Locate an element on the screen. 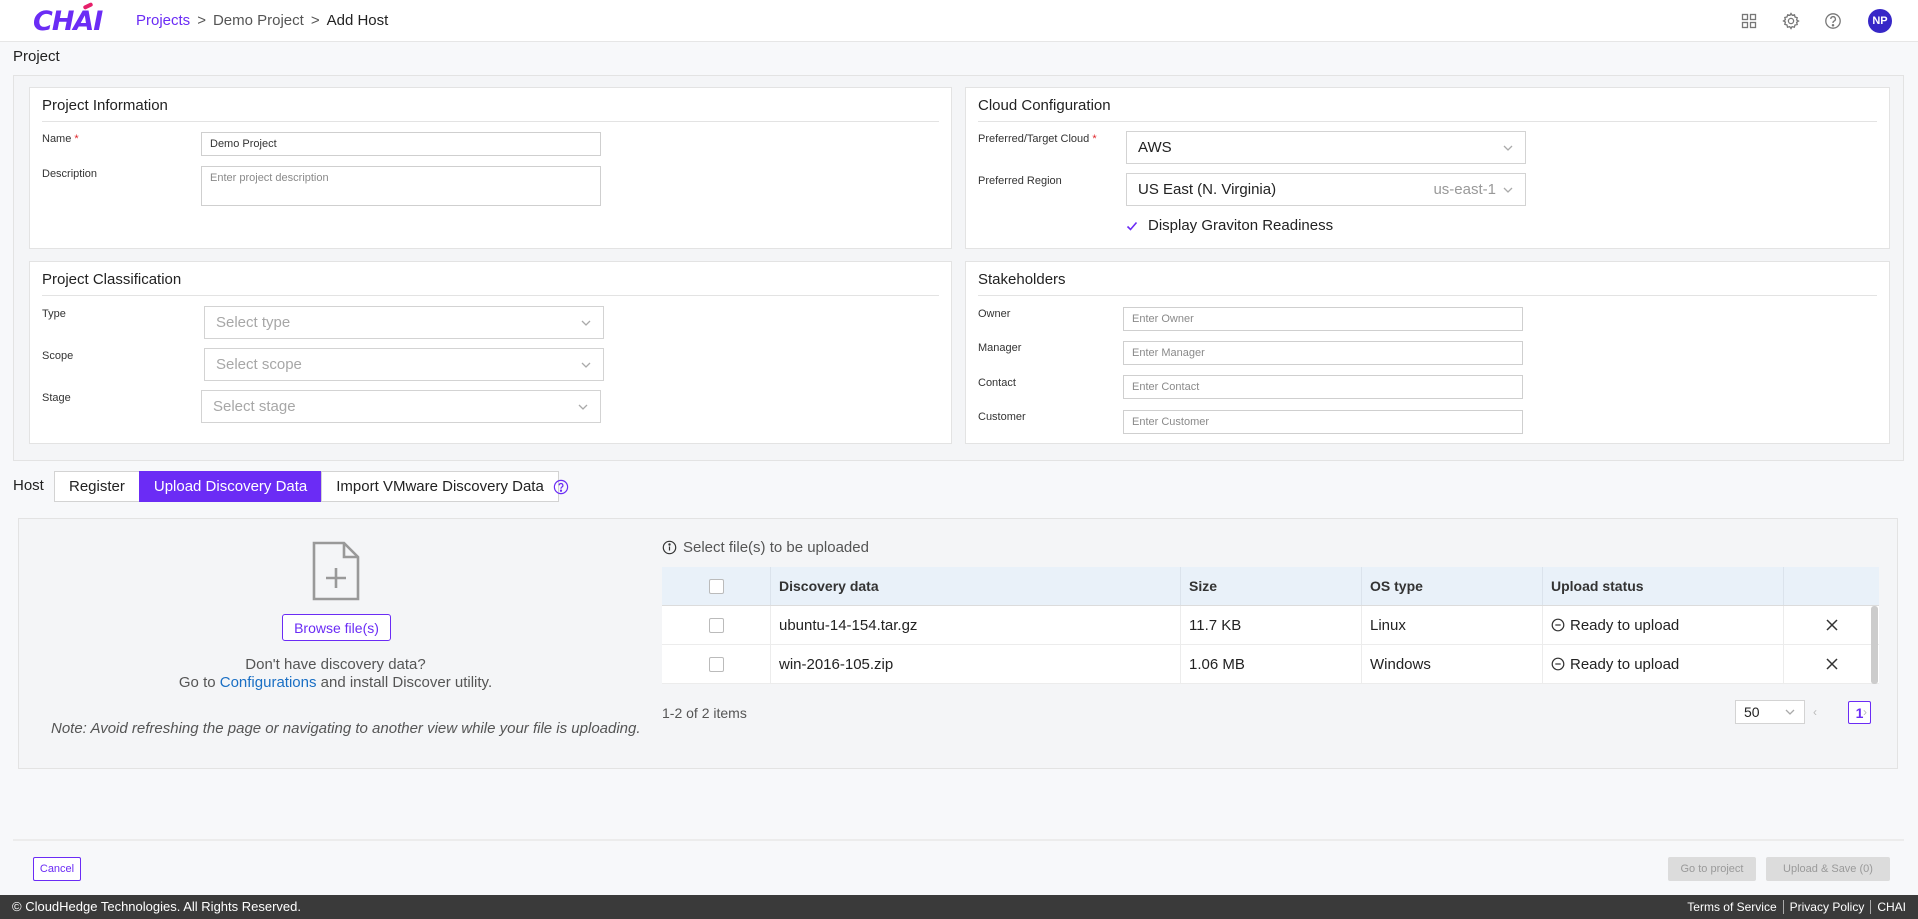  scope-placeholder: Select scope is located at coordinates (259, 364).